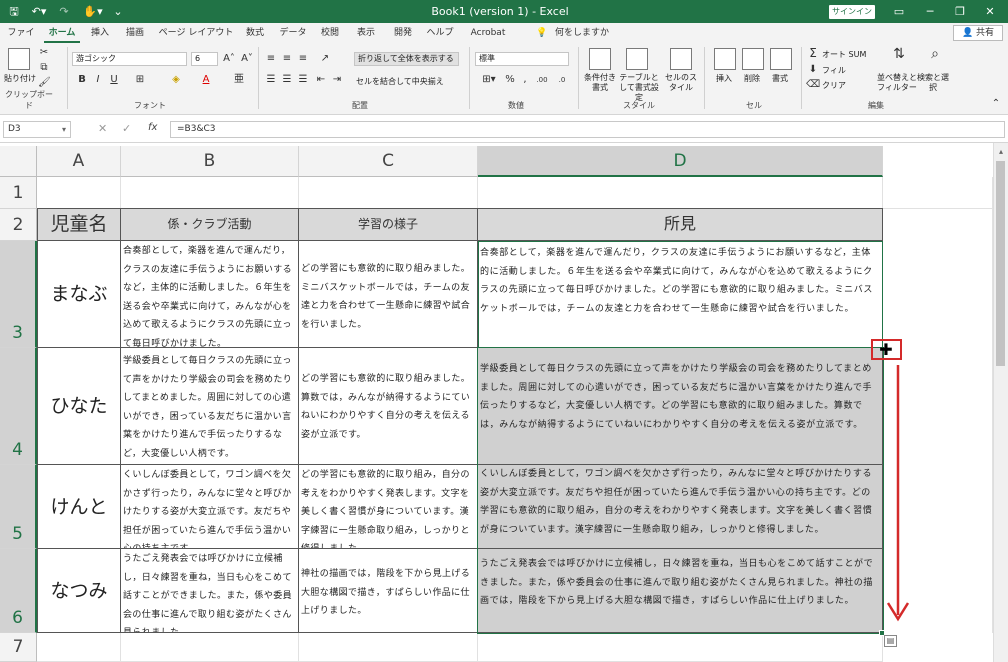 This screenshot has height=662, width=1008. Describe the element at coordinates (114, 80) in the screenshot. I see `underline-icon: U` at that location.